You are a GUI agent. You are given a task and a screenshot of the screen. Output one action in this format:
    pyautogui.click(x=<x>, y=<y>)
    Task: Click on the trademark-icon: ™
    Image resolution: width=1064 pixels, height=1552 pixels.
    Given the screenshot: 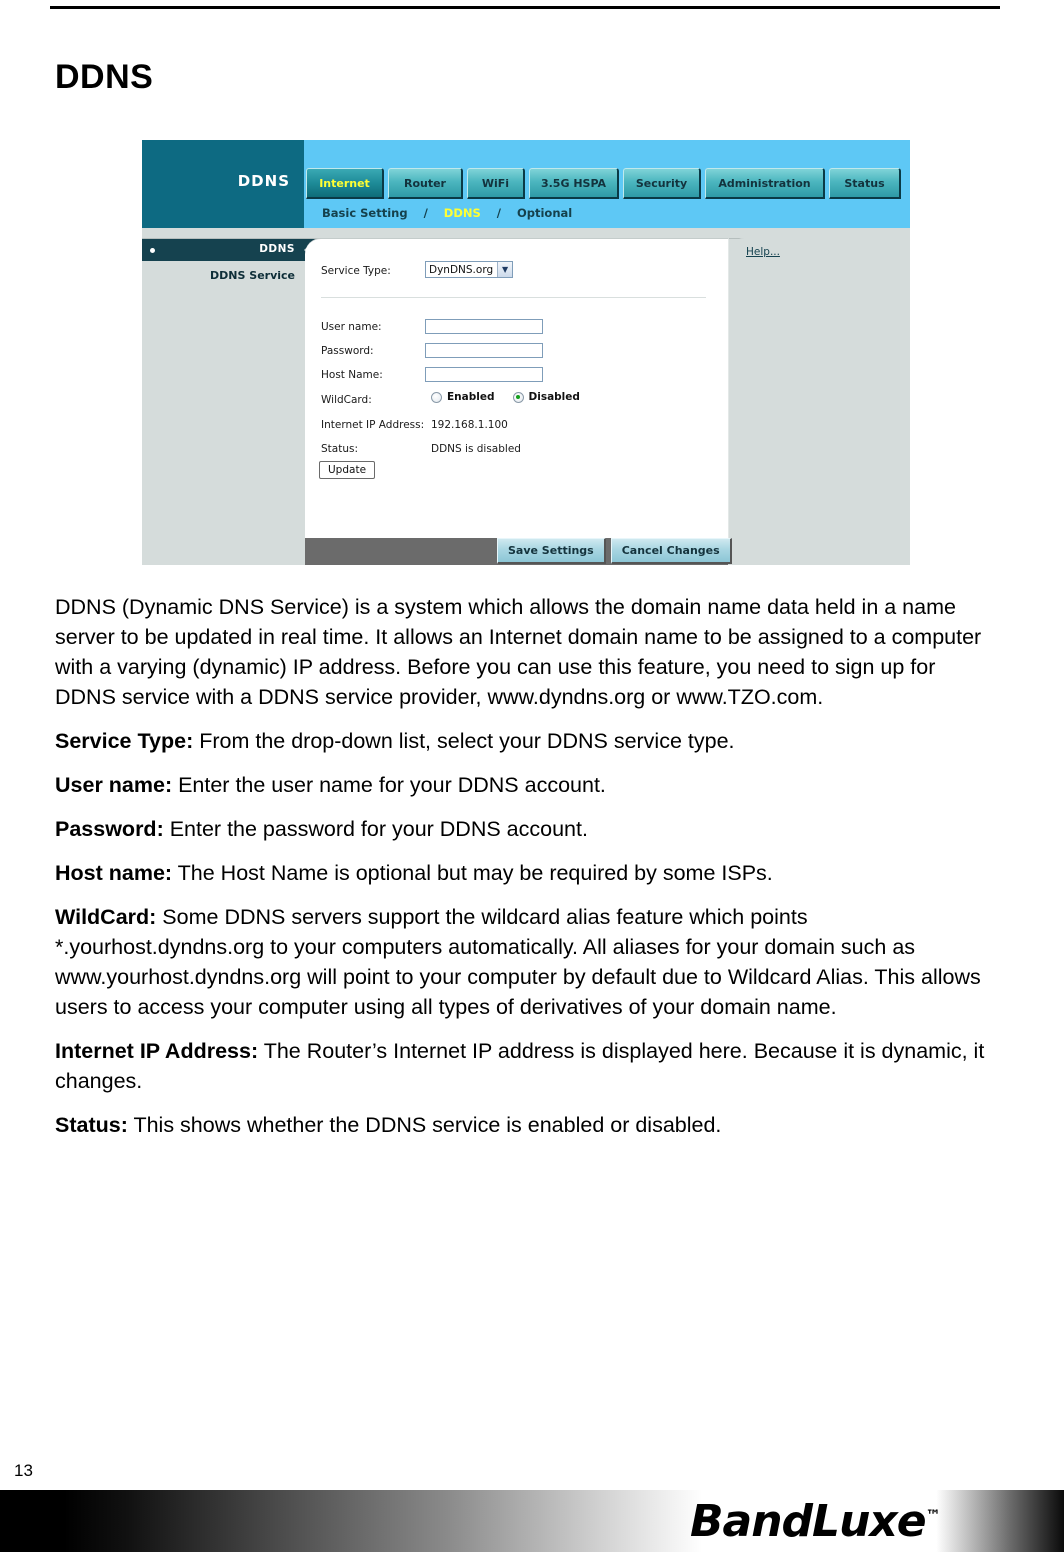 What is the action you would take?
    pyautogui.click(x=933, y=1515)
    